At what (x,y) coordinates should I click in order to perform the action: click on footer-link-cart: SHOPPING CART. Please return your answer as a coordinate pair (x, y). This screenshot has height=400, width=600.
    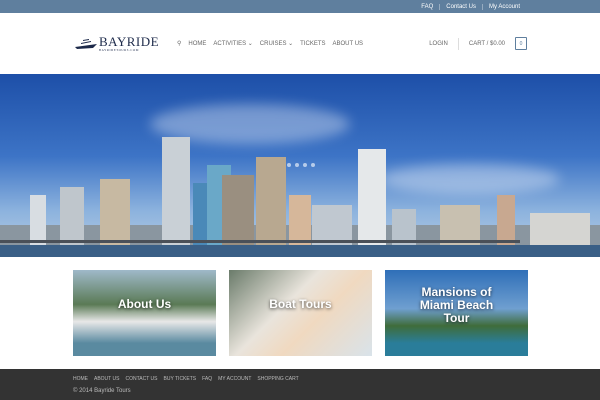
    Looking at the image, I should click on (277, 379).